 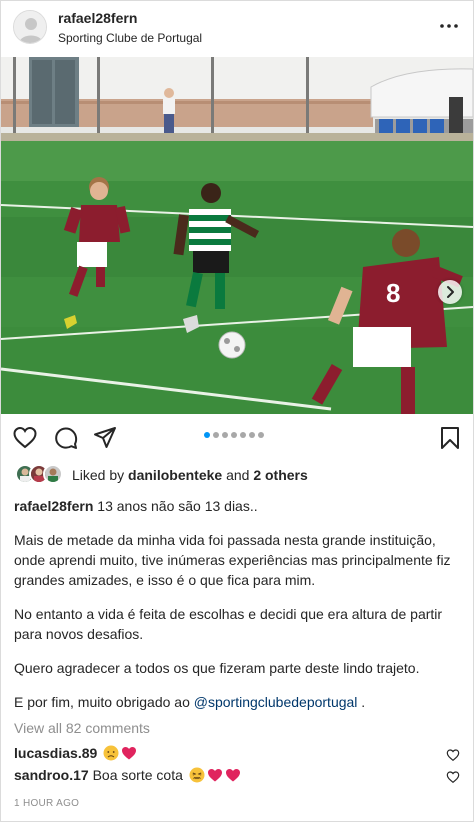 What do you see at coordinates (82, 728) in the screenshot?
I see `view-all-comments-link: View all 82 comments` at bounding box center [82, 728].